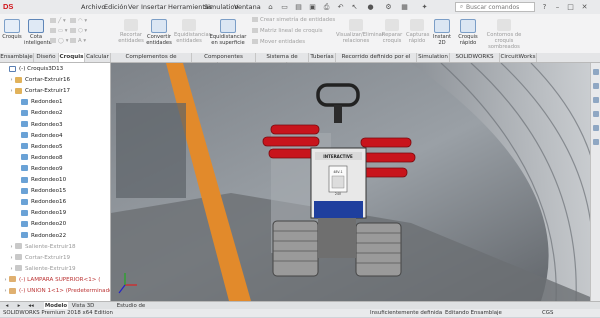 This screenshot has height=318, width=600. Describe the element at coordinates (424, 7) in the screenshot. I see `pin-icon: ✦` at that location.